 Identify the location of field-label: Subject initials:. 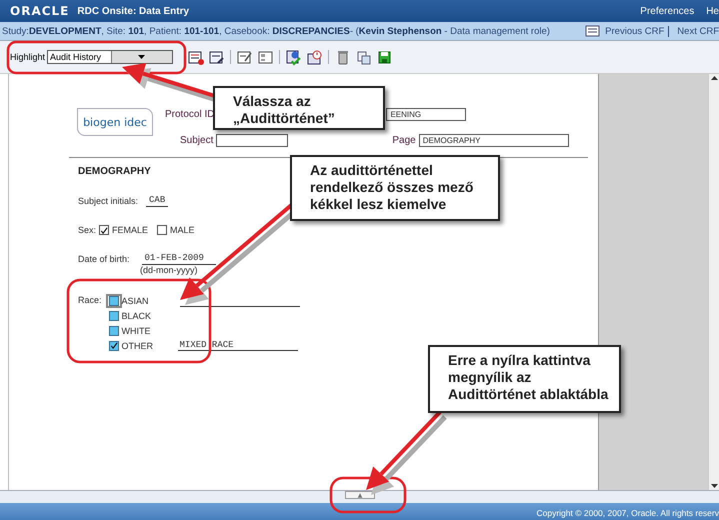
(108, 201).